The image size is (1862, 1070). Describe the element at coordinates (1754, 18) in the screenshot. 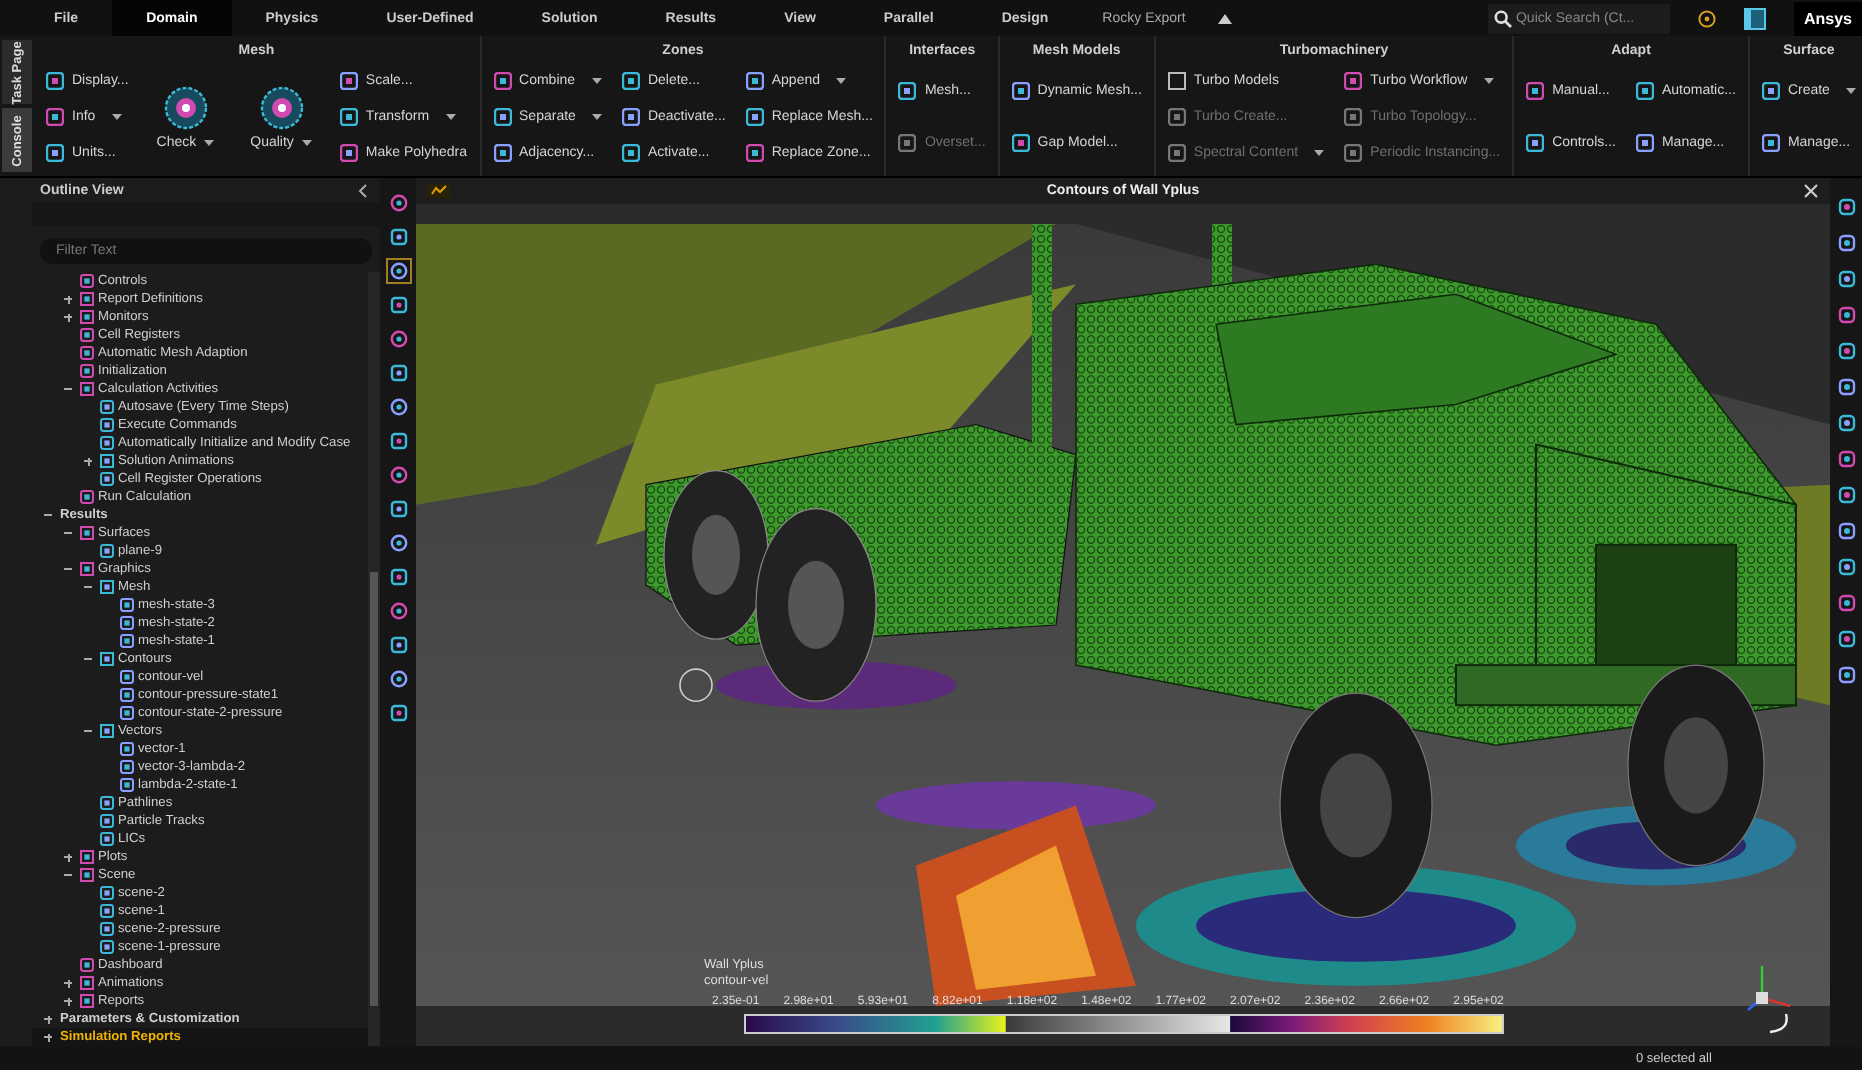

I see `layout-icon` at that location.